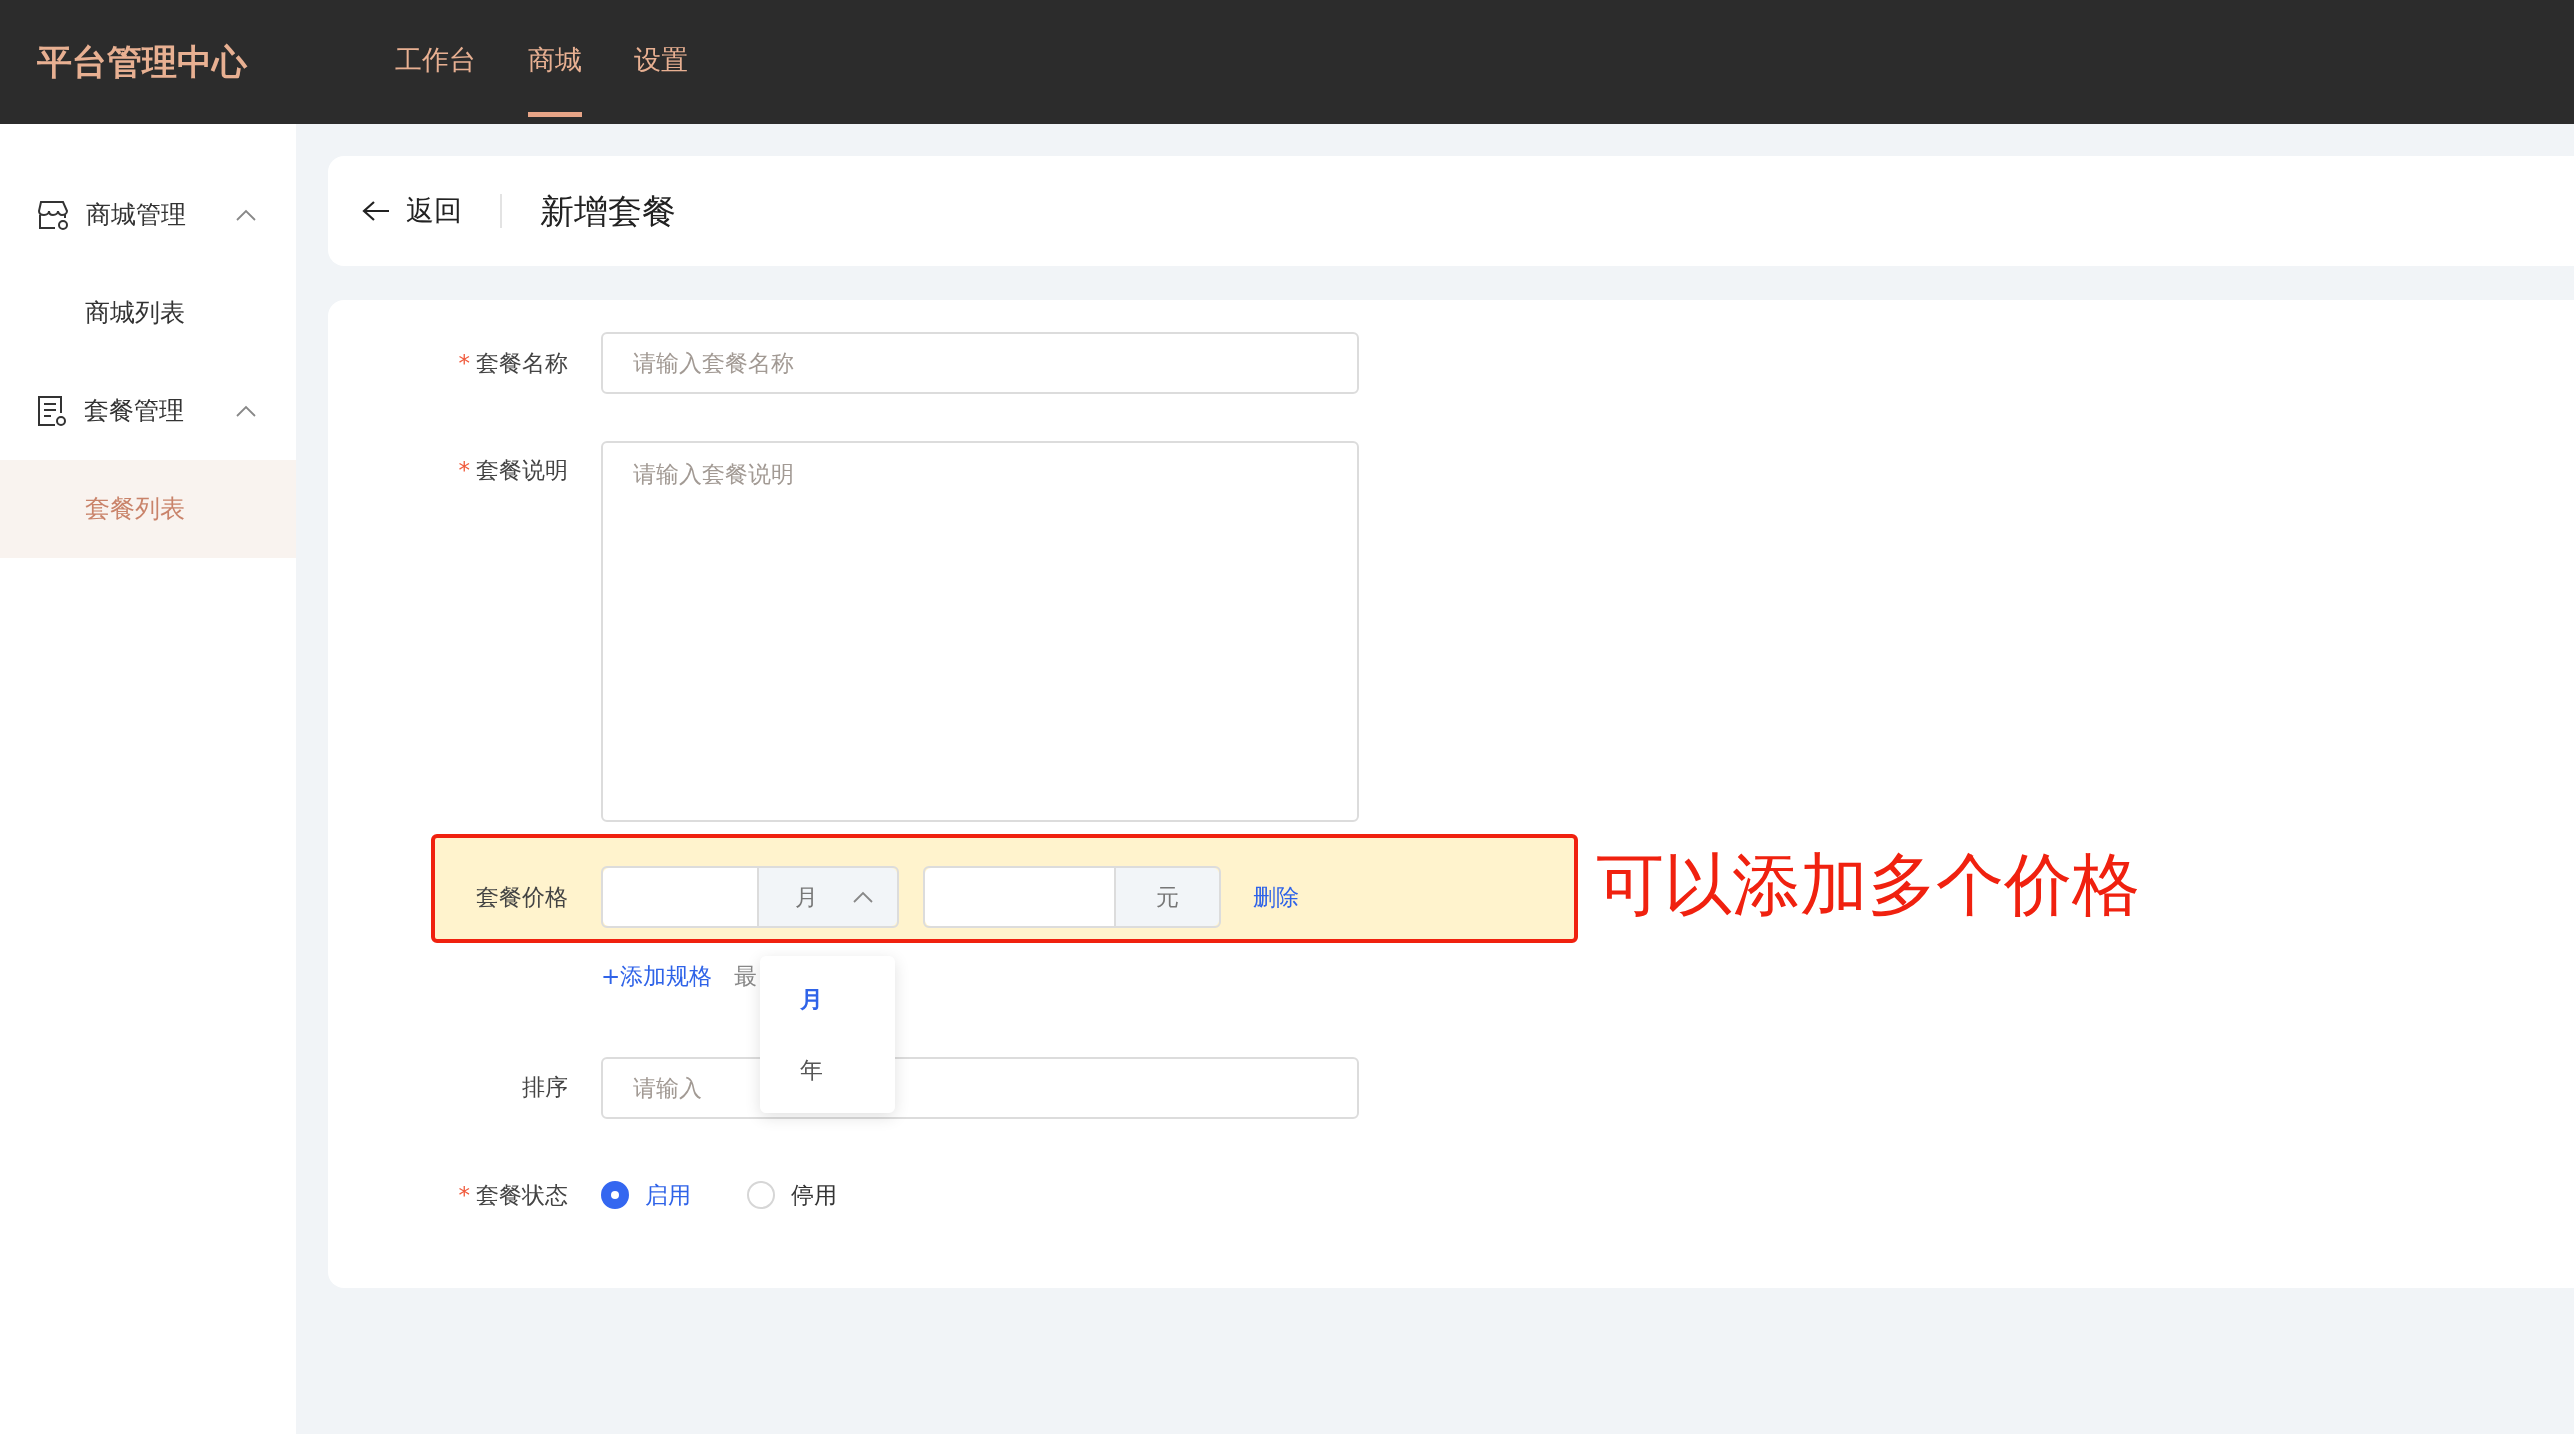 The image size is (2574, 1434). I want to click on radio-label: 停用, so click(814, 1195).